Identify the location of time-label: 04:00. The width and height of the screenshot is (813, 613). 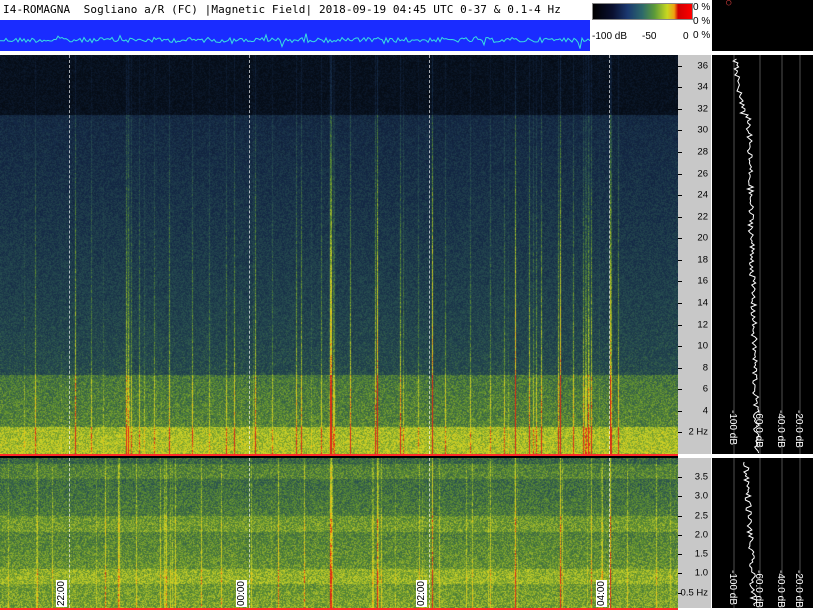
(601, 594).